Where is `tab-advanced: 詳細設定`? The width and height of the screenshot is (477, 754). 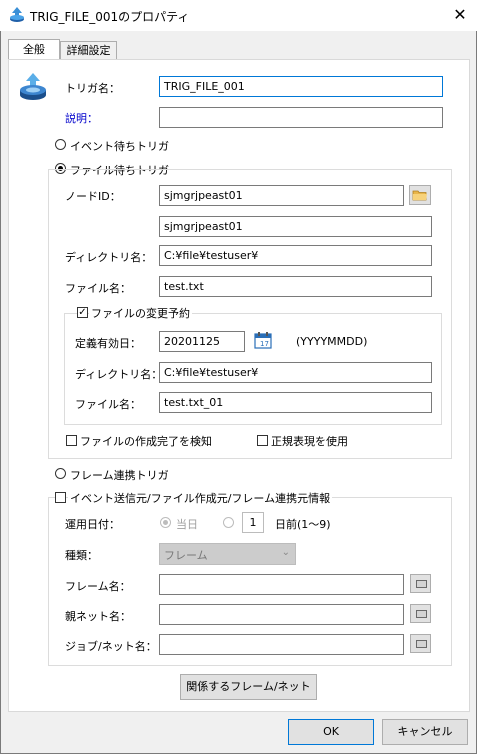
tab-advanced: 詳細設定 is located at coordinates (88, 50).